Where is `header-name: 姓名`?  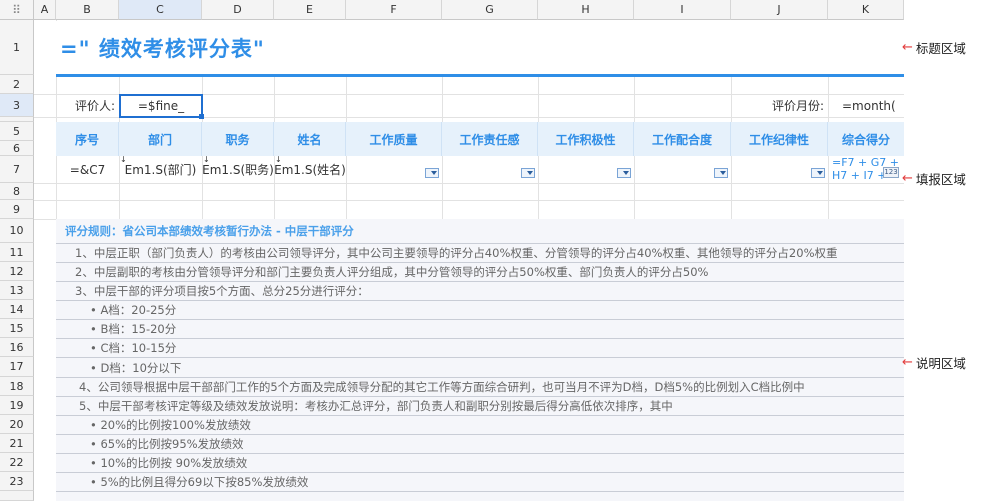 header-name: 姓名 is located at coordinates (310, 139).